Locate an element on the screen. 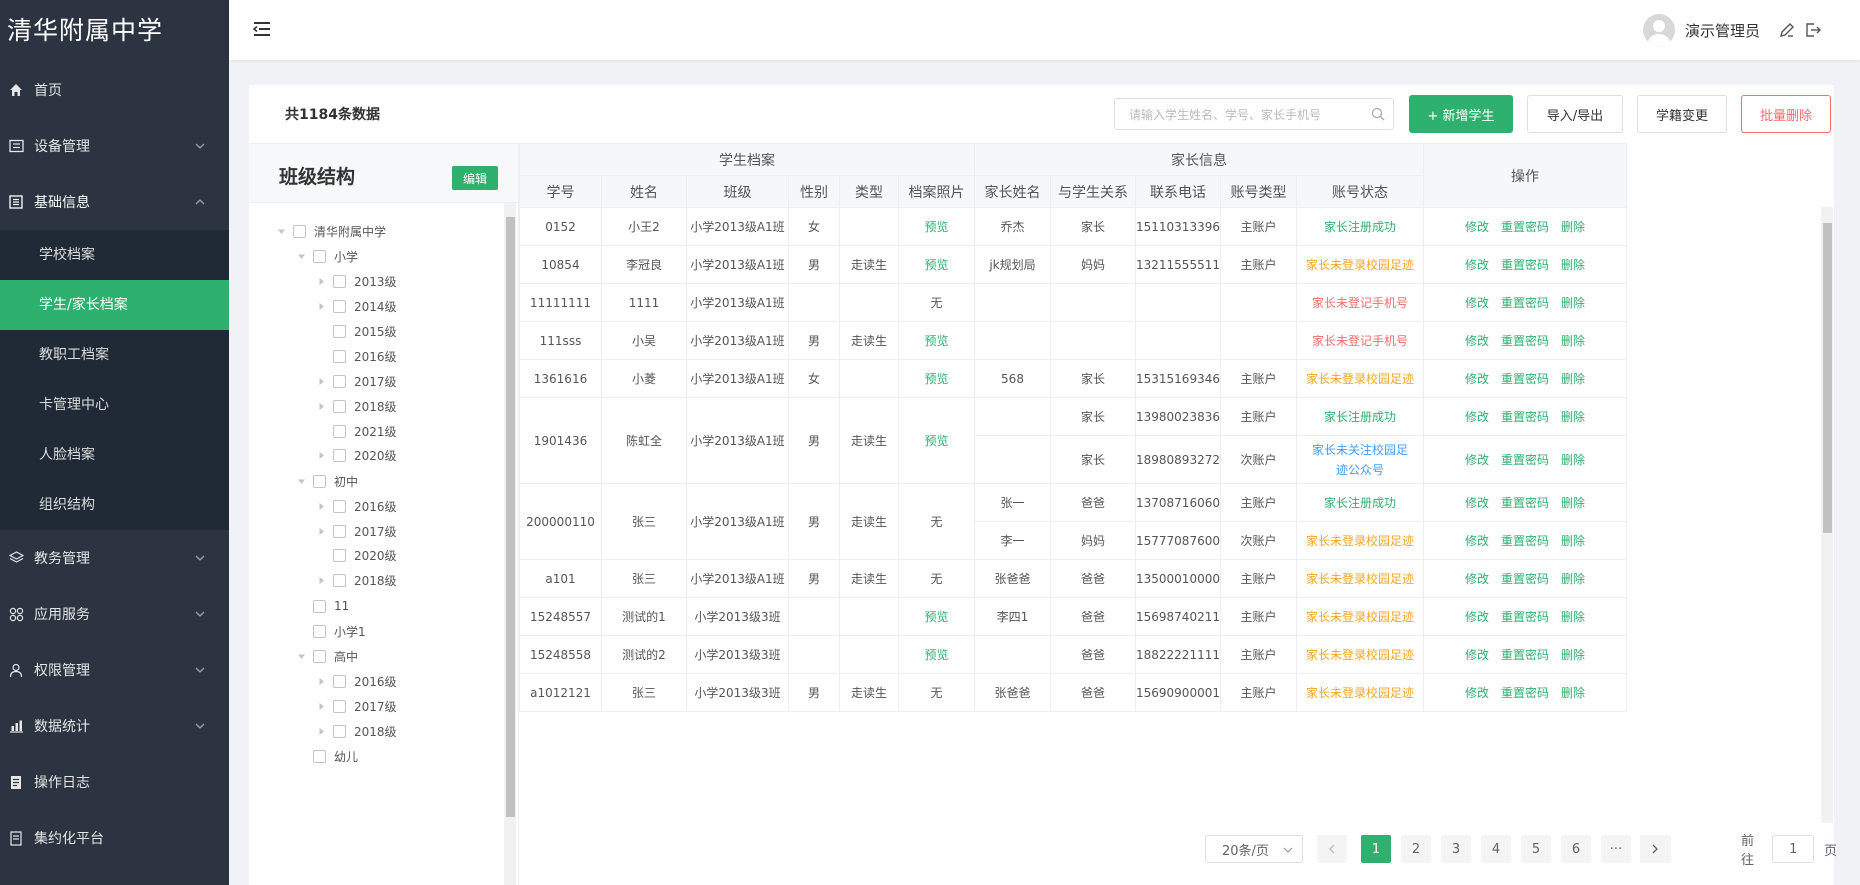 The height and width of the screenshot is (885, 1860). tree-node: 11 is located at coordinates (331, 606).